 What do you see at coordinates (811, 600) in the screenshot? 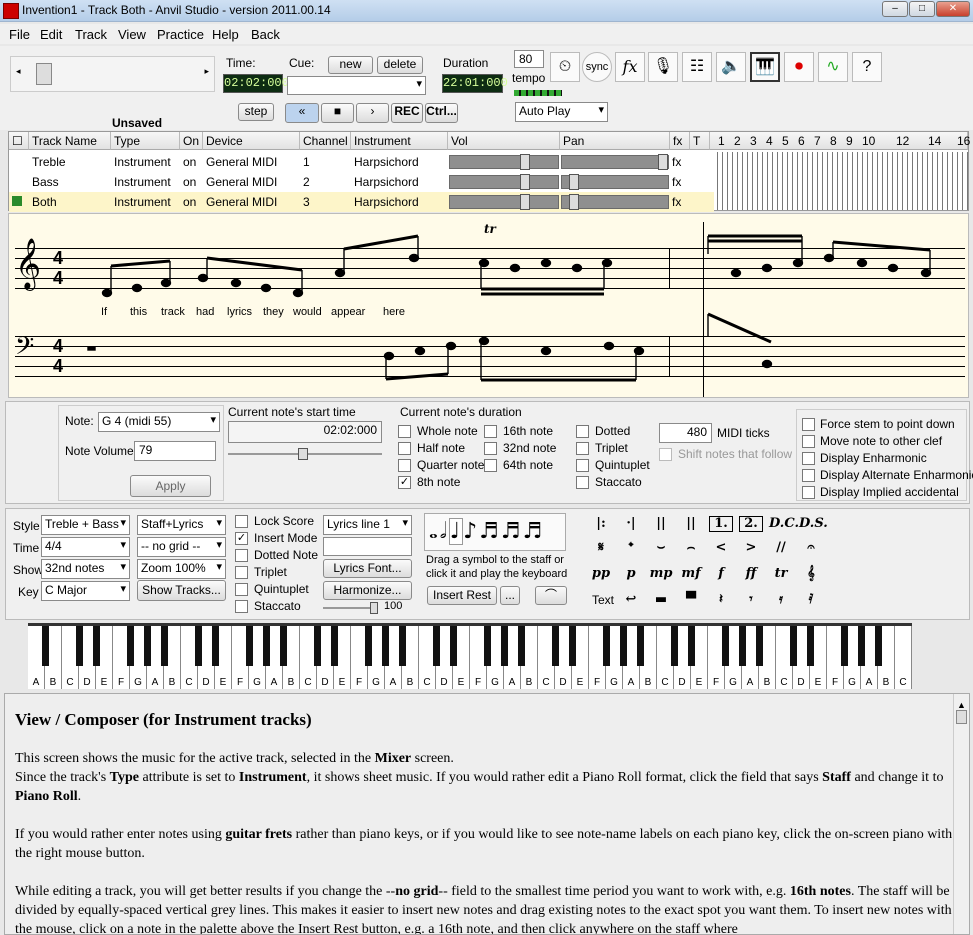
I see `thirtysecond-rest-icon: 𝅀` at bounding box center [811, 600].